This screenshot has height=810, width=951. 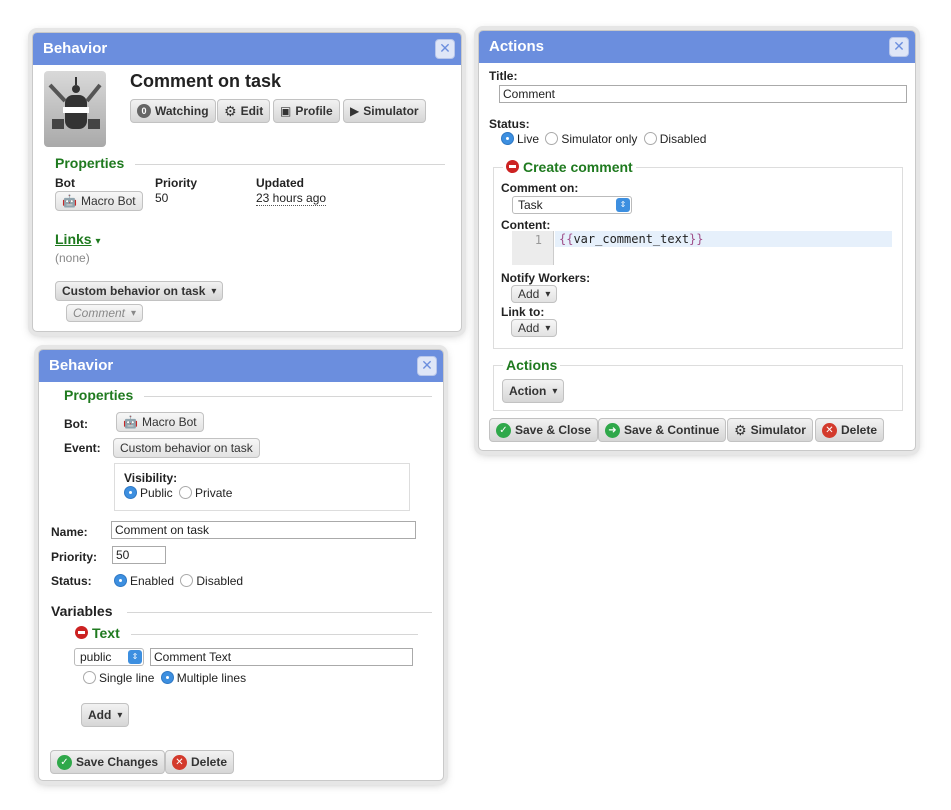 I want to click on active-line: {{var_comment_text}}, so click(x=723, y=239).